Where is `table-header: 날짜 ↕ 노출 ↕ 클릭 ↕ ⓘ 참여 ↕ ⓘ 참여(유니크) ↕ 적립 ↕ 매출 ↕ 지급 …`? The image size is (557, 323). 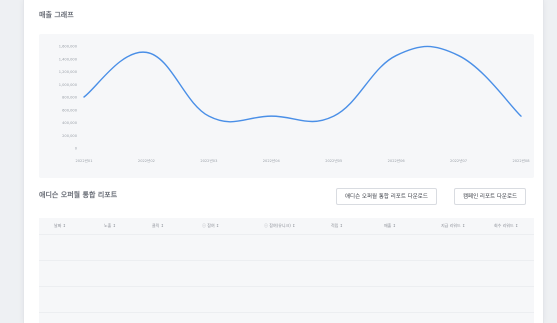
table-header: 날짜 ↕ 노출 ↕ 클릭 ↕ ⓘ 참여 ↕ ⓘ 참여(유니크) ↕ 적립 ↕ 매출 ↕ 지급 … is located at coordinates (286, 226).